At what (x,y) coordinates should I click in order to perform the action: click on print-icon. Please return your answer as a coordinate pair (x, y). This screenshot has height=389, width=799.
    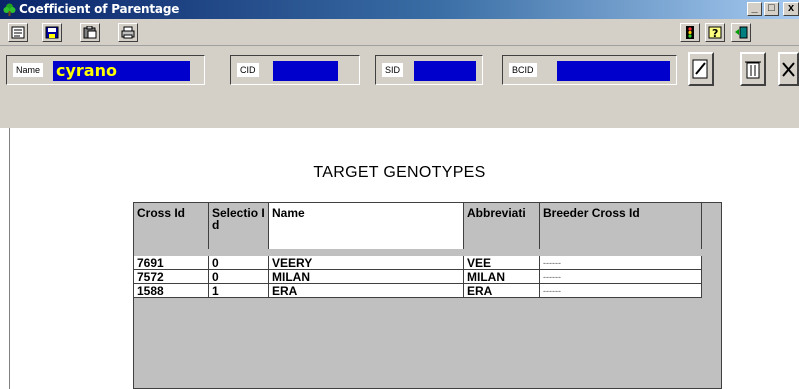
    Looking at the image, I should click on (128, 32).